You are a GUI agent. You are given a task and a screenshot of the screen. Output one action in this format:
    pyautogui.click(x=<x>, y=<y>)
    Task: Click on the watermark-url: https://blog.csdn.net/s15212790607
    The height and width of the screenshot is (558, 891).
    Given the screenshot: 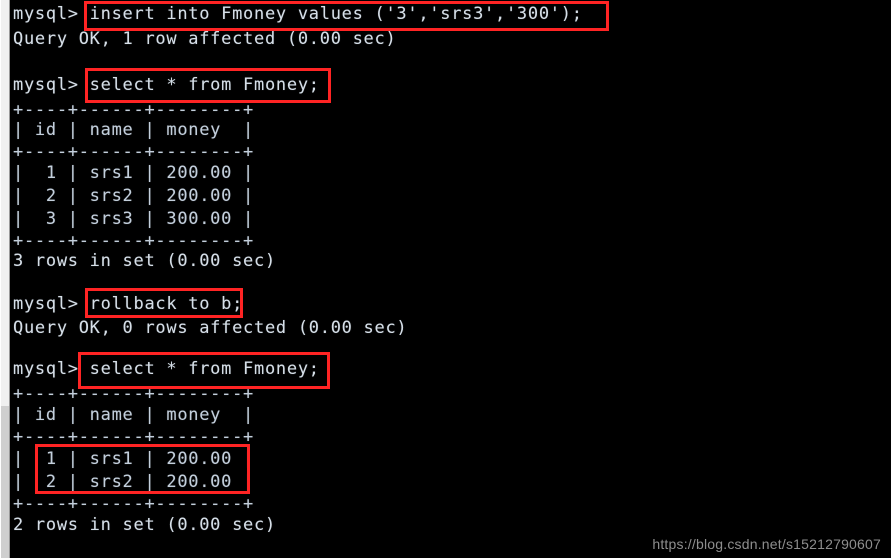 What is the action you would take?
    pyautogui.click(x=766, y=544)
    